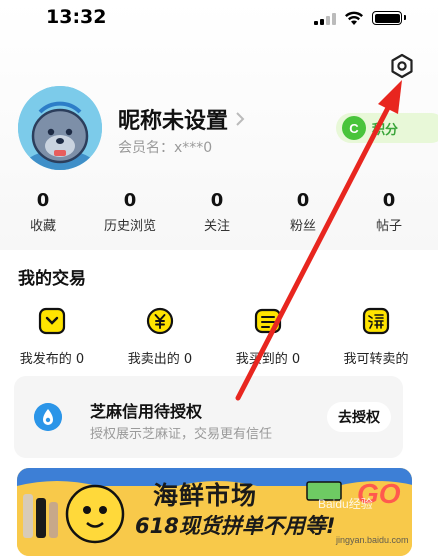  I want to click on trade-published: 我发布的 0, so click(52, 336).